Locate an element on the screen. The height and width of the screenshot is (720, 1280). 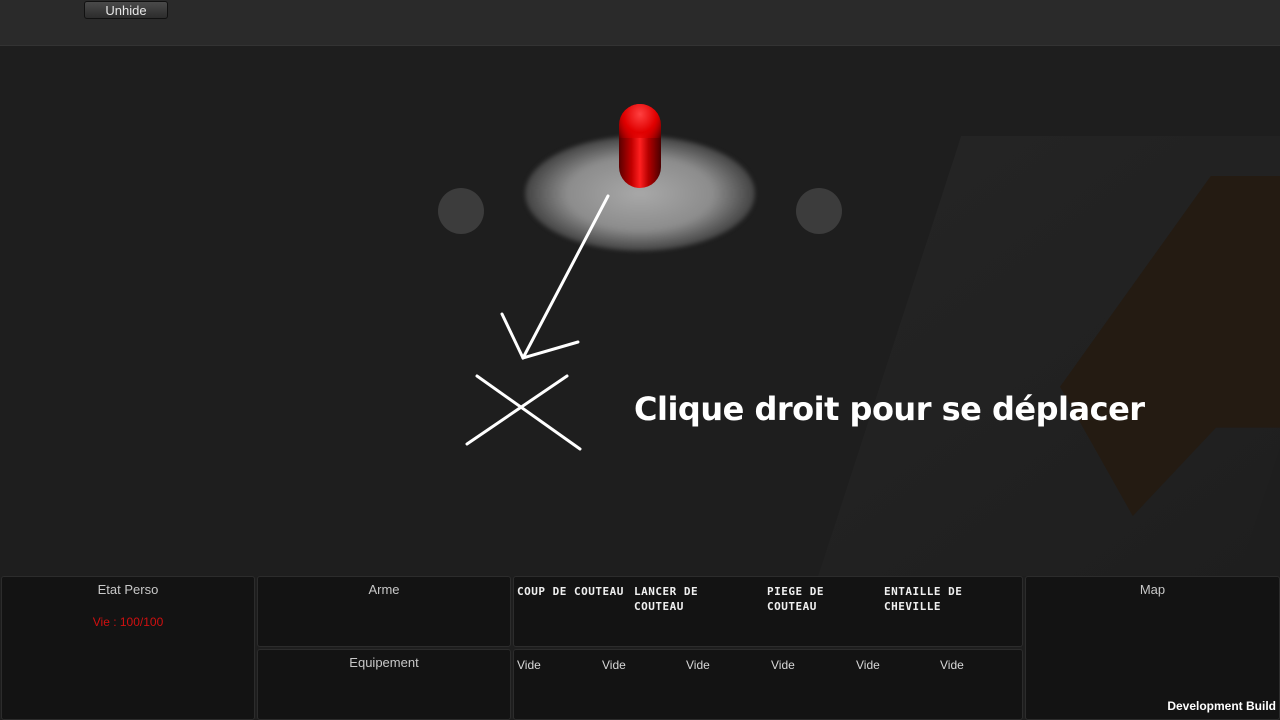
equipment-title: Equipement is located at coordinates (384, 662).